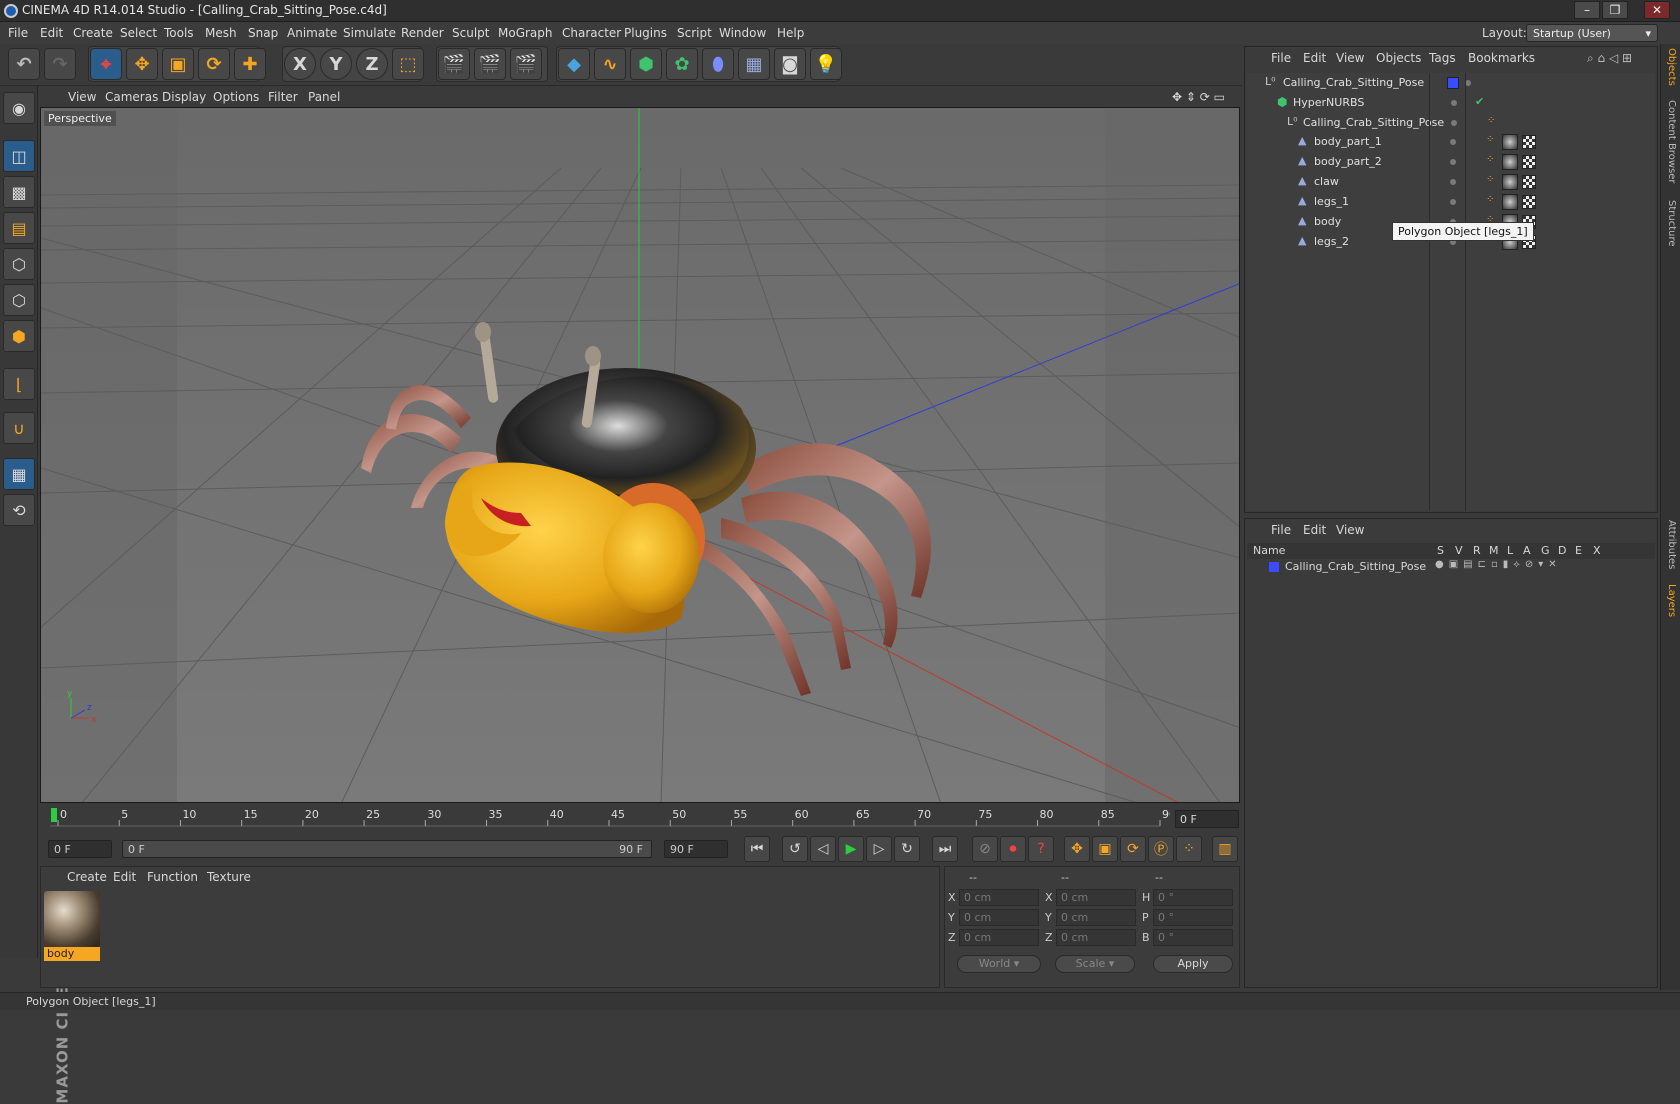 The width and height of the screenshot is (1680, 1104). I want to click on previous-frame-button: ◁, so click(823, 849).